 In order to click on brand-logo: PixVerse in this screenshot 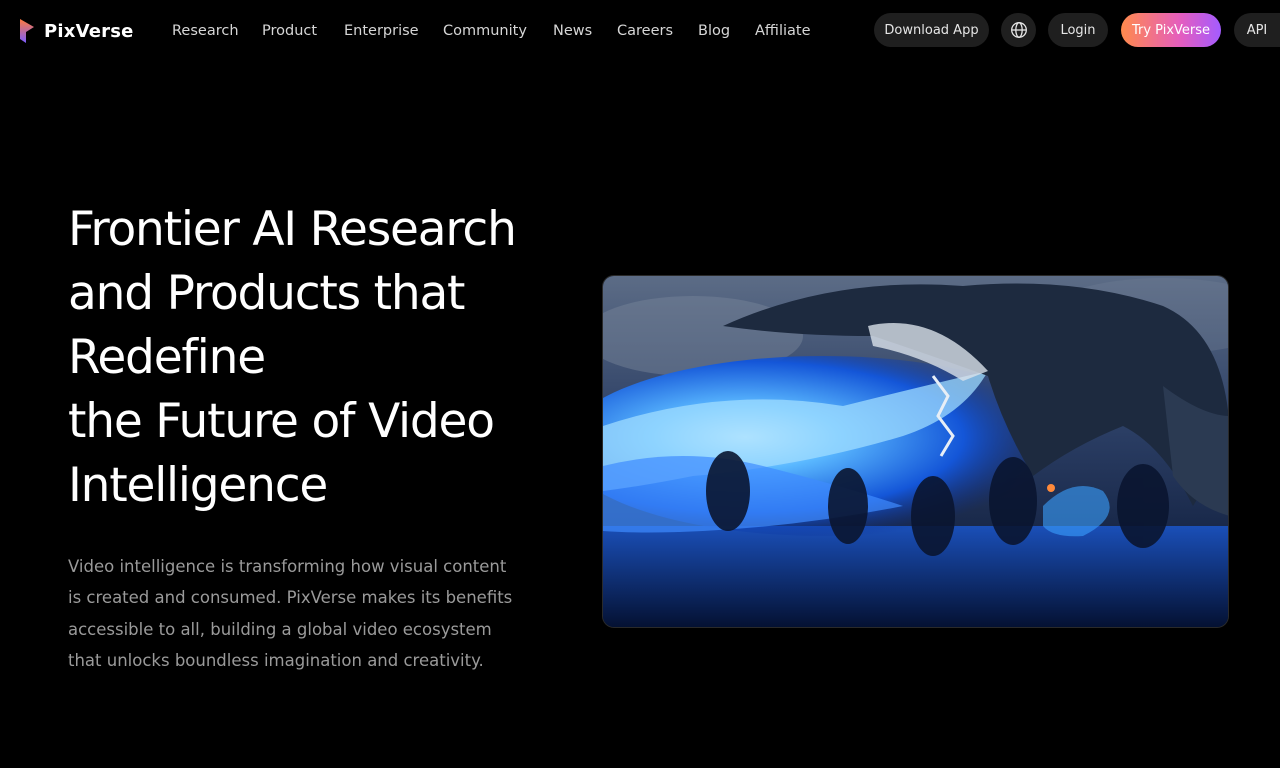, I will do `click(76, 31)`.